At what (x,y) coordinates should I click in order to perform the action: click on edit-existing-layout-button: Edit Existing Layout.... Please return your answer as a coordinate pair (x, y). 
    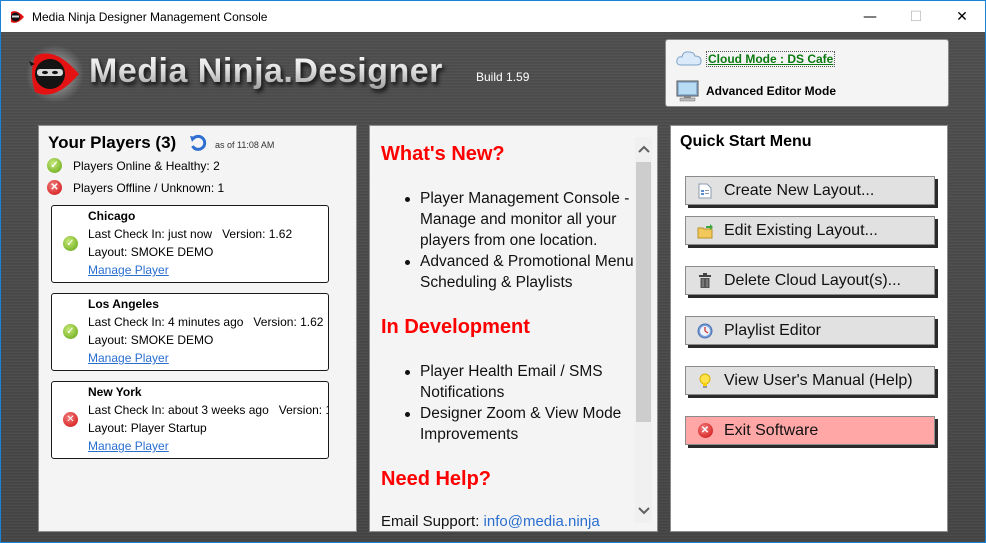
    Looking at the image, I should click on (810, 230).